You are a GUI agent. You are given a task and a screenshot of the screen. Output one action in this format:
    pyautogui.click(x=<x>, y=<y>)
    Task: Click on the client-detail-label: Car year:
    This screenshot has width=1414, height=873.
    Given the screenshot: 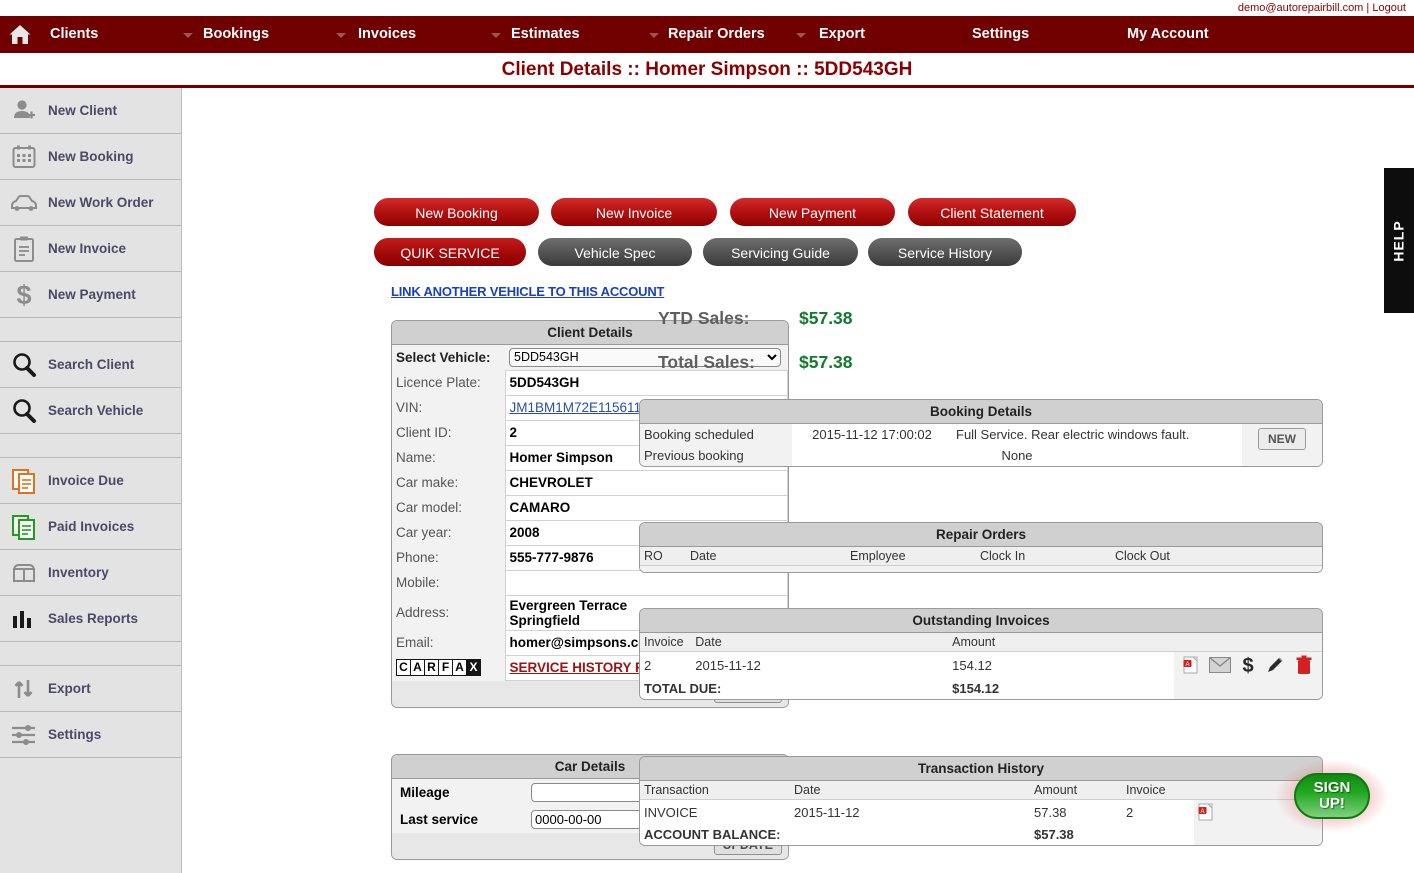 What is the action you would take?
    pyautogui.click(x=424, y=532)
    